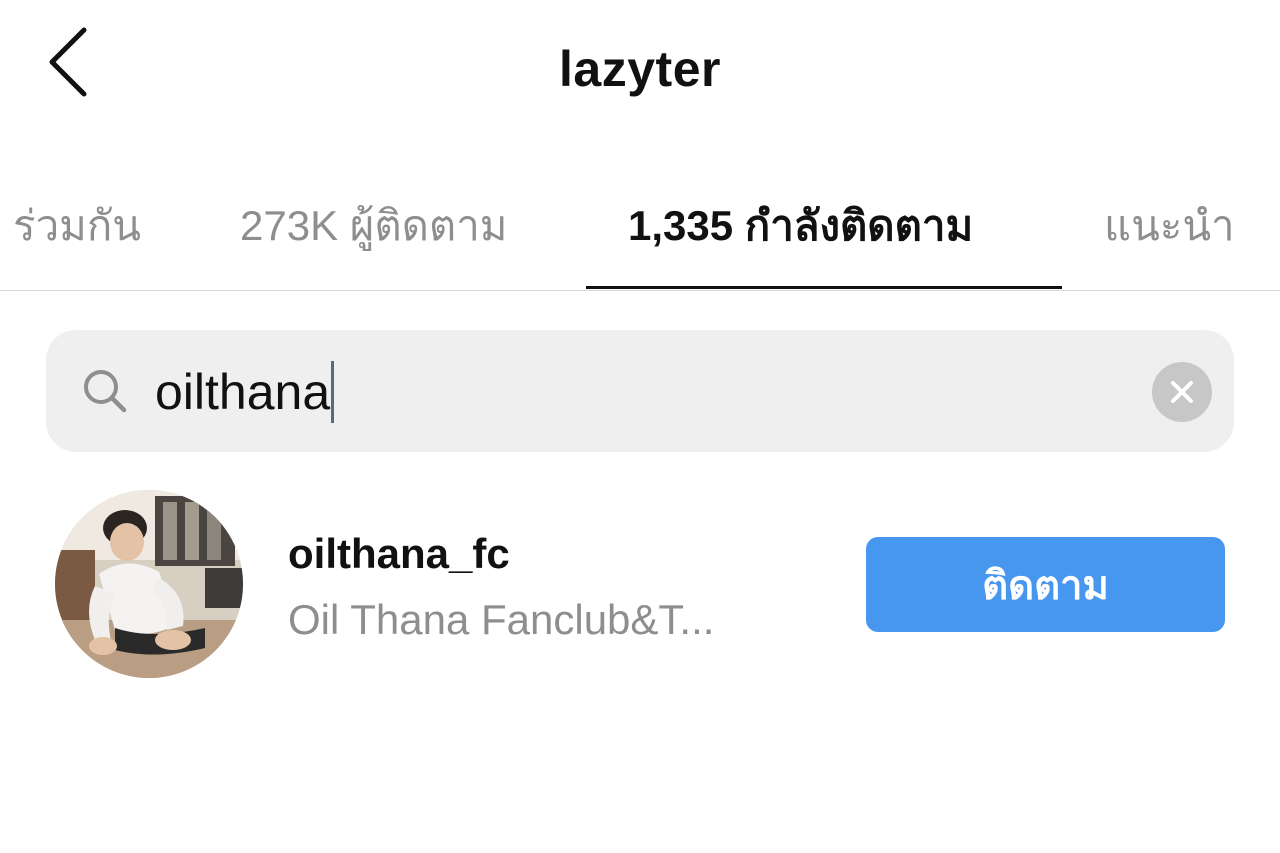 The image size is (1280, 853). Describe the element at coordinates (243, 392) in the screenshot. I see `search-query-text: oilthana` at that location.